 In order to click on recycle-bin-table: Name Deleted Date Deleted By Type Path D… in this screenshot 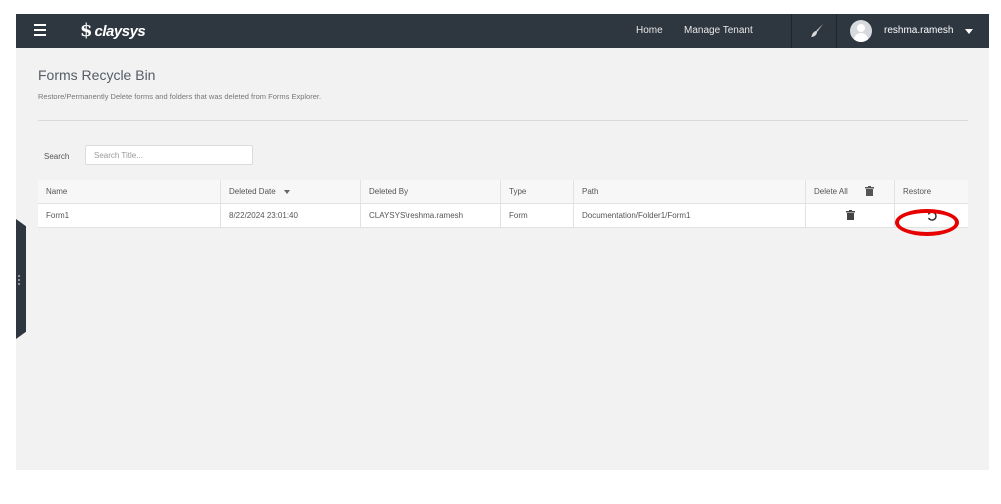, I will do `click(503, 204)`.